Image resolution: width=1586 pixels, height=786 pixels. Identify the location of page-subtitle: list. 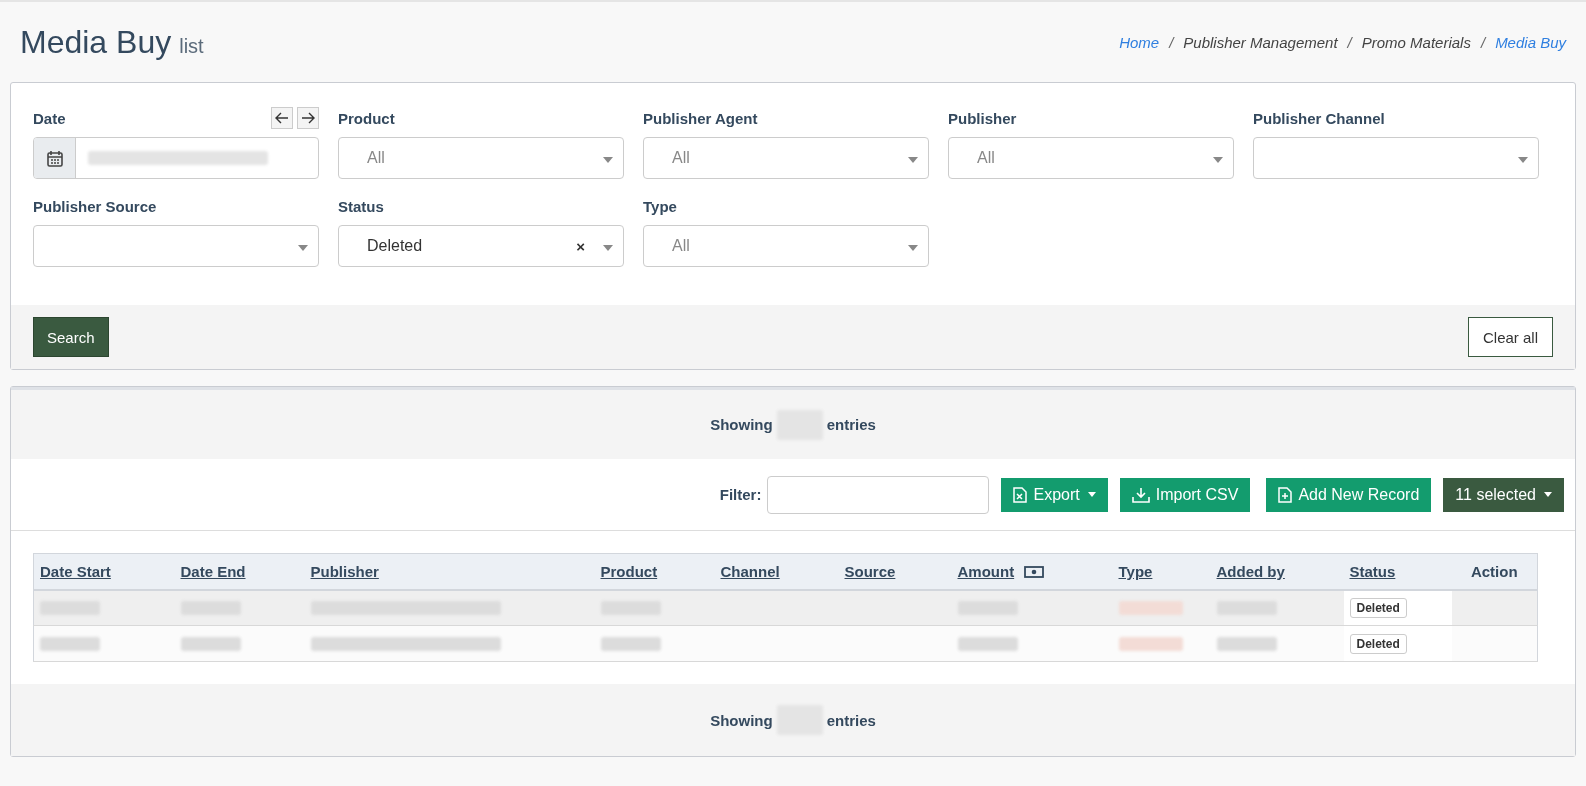
(191, 46).